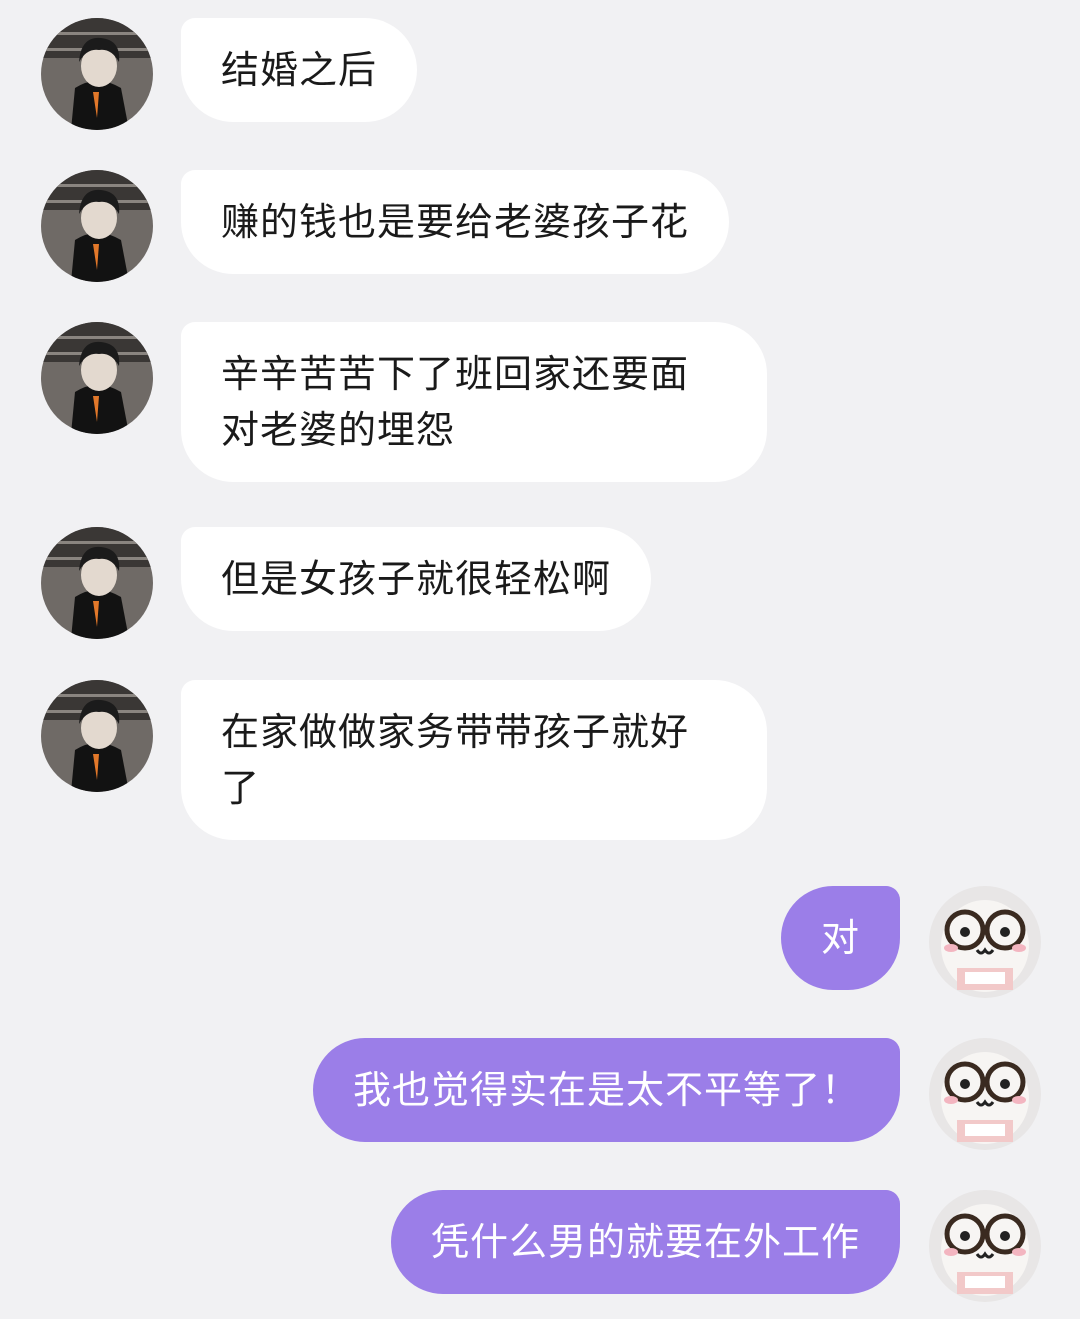 Image resolution: width=1080 pixels, height=1319 pixels. What do you see at coordinates (455, 222) in the screenshot?
I see `incoming-message-bubble: 赚的钱也是要给老婆孩子花` at bounding box center [455, 222].